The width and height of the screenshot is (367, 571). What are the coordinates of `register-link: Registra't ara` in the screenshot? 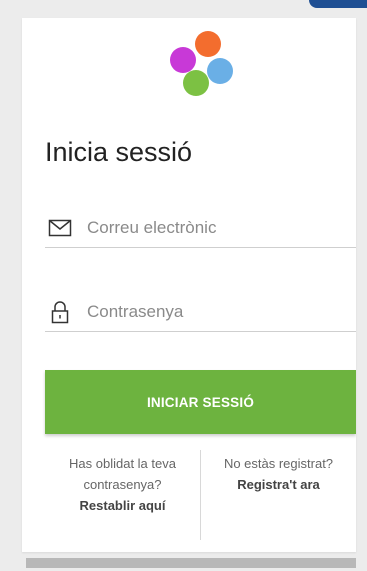 It's located at (278, 484).